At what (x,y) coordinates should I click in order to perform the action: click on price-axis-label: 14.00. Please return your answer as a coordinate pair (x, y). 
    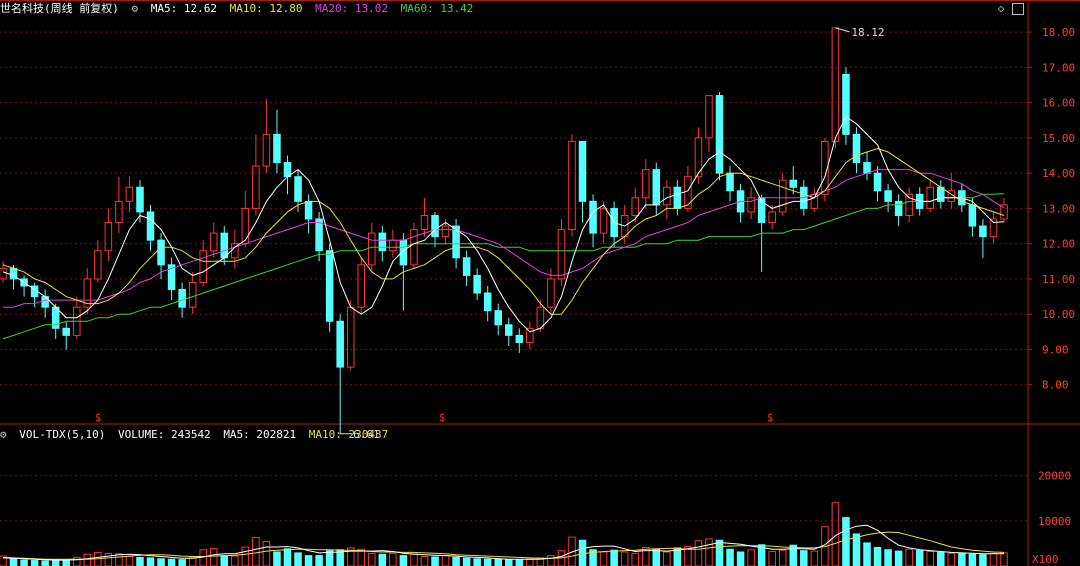
    Looking at the image, I should click on (1058, 173).